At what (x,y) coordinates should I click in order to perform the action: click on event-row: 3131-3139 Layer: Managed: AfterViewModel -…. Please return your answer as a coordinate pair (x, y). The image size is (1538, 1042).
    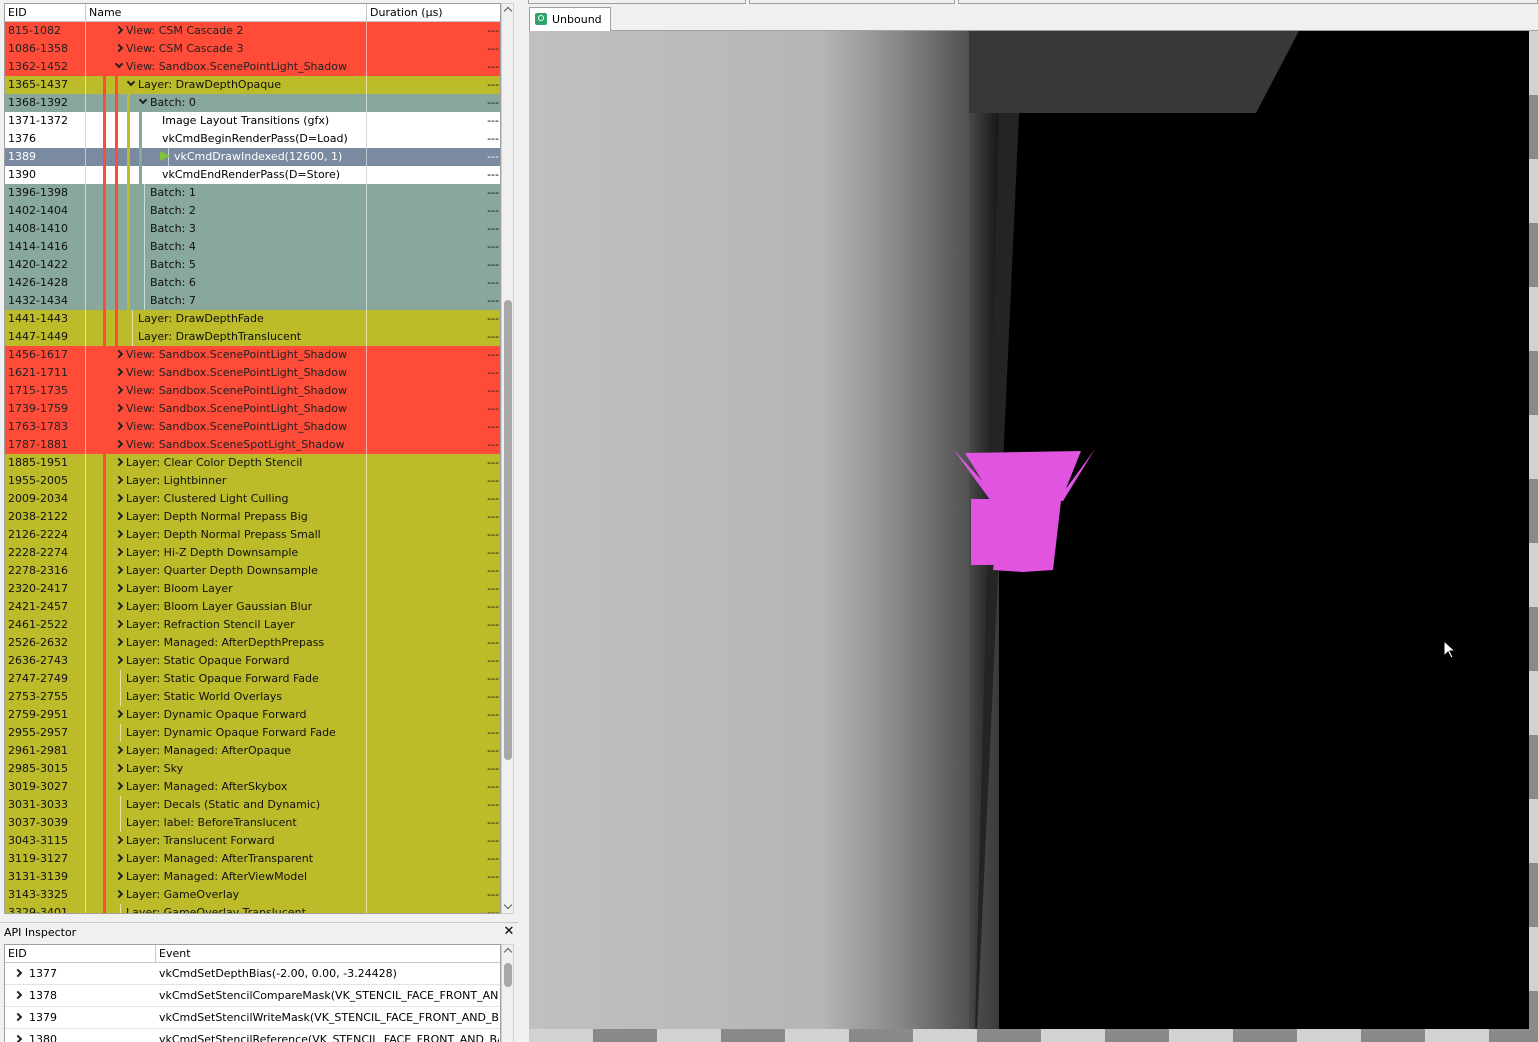
    Looking at the image, I should click on (252, 877).